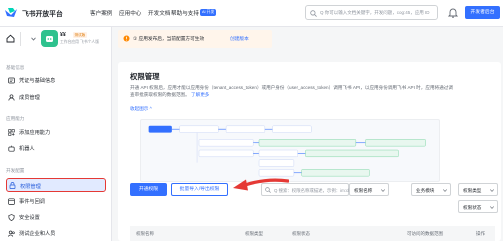 This screenshot has height=241, width=503. What do you see at coordinates (11, 13) in the screenshot?
I see `feishu-logo-icon` at bounding box center [11, 13].